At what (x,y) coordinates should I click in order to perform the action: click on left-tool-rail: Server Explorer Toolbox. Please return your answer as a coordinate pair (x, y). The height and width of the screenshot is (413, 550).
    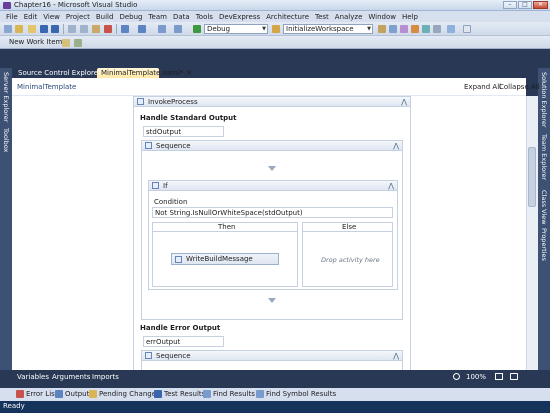
    Looking at the image, I should click on (6, 219).